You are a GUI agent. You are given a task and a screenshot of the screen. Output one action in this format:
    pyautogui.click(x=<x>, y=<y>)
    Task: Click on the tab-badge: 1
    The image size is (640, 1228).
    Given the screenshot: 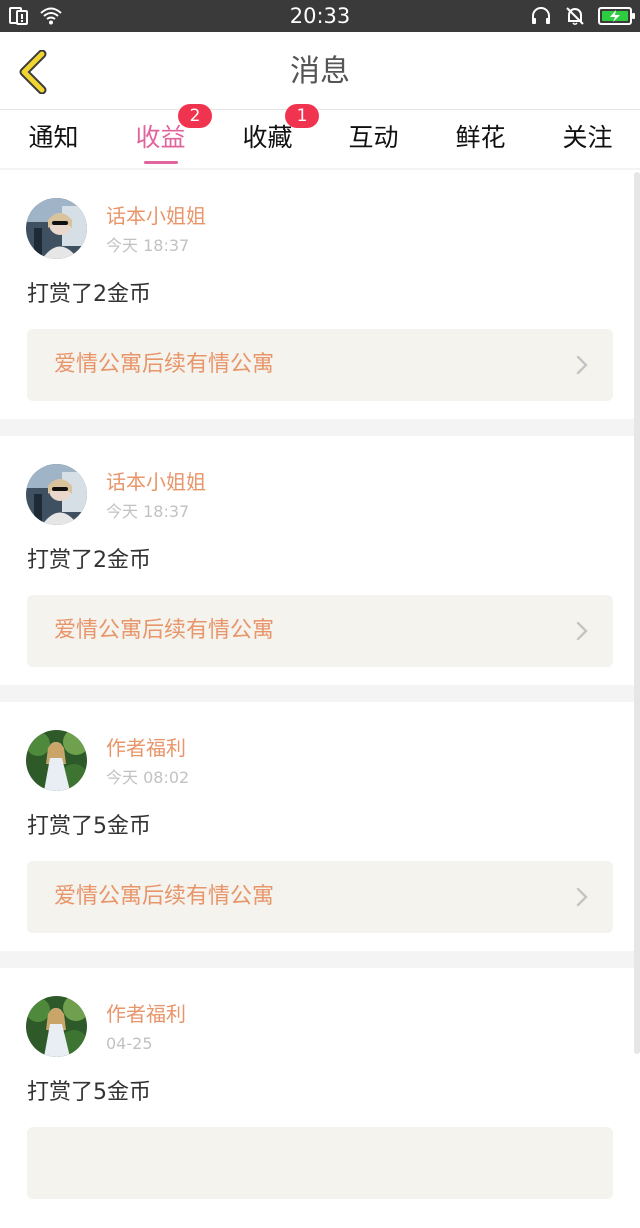 What is the action you would take?
    pyautogui.click(x=302, y=116)
    